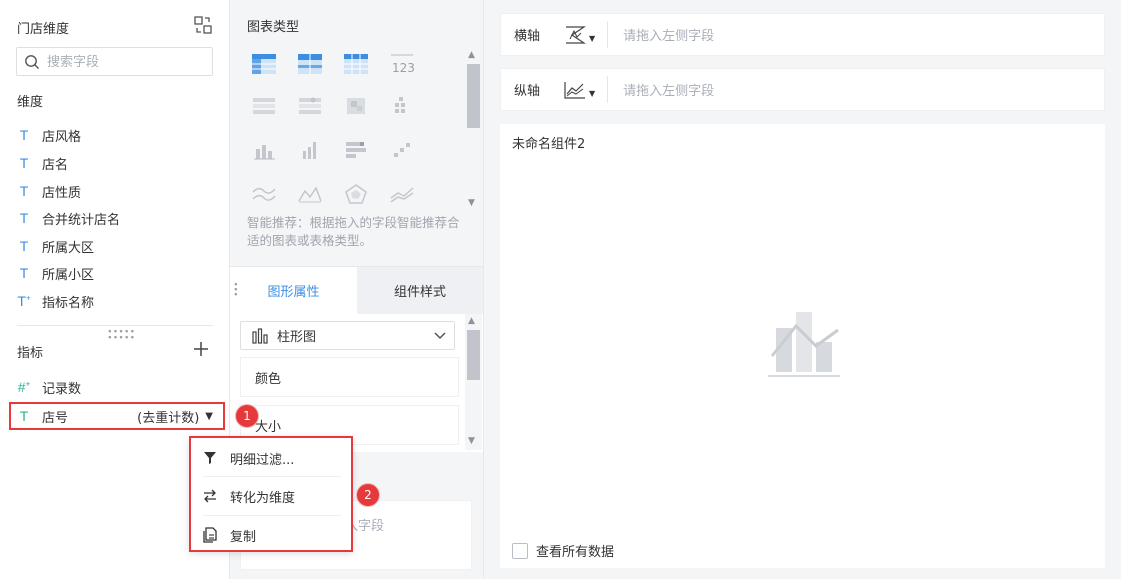 This screenshot has height=579, width=1121. Describe the element at coordinates (356, 194) in the screenshot. I see `radar-chart-icon` at that location.